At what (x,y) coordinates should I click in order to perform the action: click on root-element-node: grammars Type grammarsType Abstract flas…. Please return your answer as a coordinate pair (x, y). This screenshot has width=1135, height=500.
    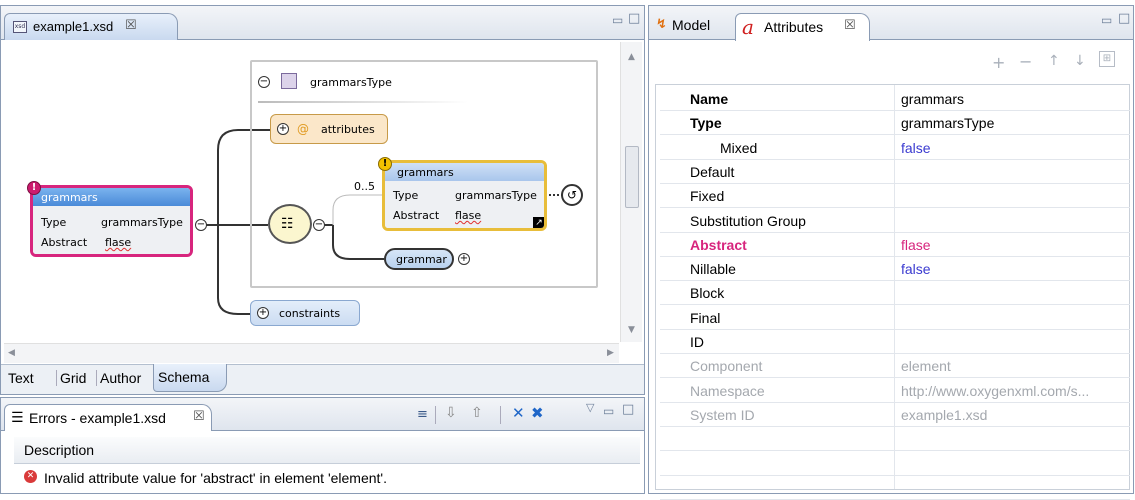
    Looking at the image, I should click on (111, 221).